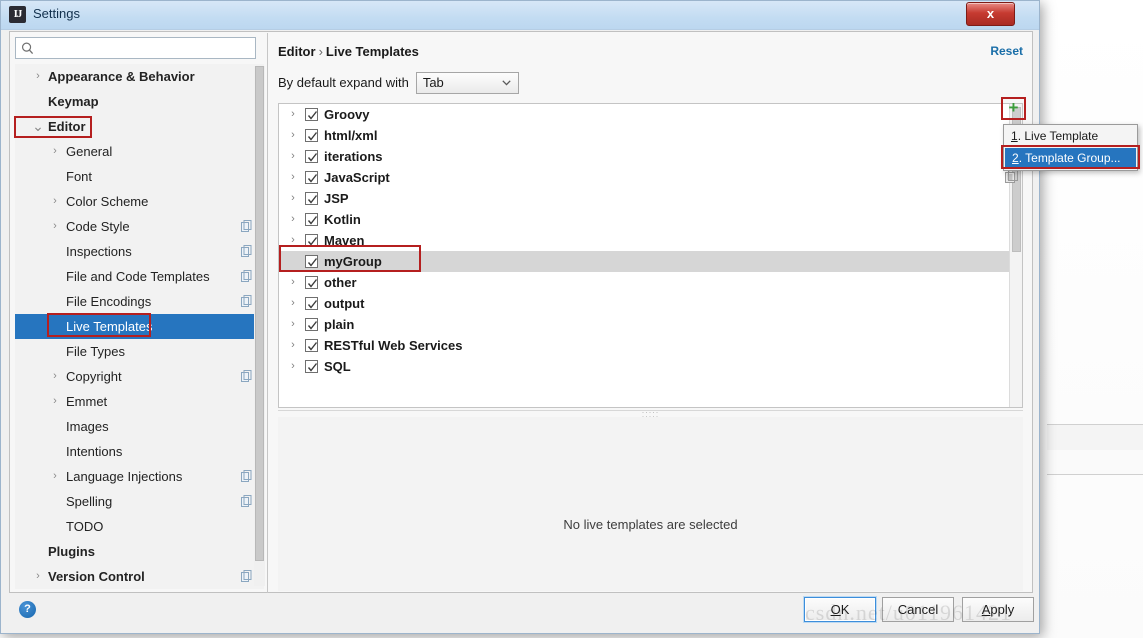  What do you see at coordinates (348, 51) in the screenshot?
I see `breadcrumb: Editor › Live Templates` at bounding box center [348, 51].